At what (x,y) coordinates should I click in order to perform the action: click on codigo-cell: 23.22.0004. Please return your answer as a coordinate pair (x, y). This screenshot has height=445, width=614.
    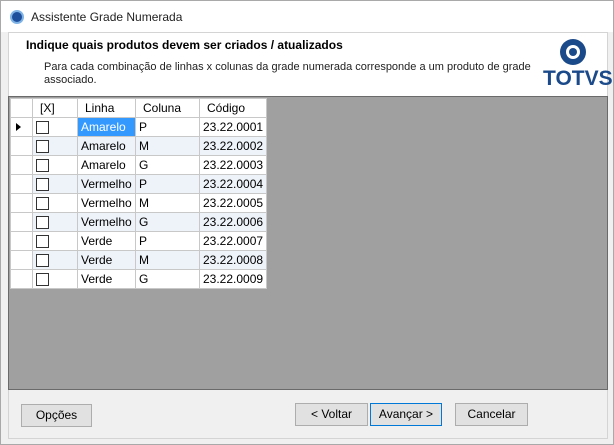
    Looking at the image, I should click on (233, 184).